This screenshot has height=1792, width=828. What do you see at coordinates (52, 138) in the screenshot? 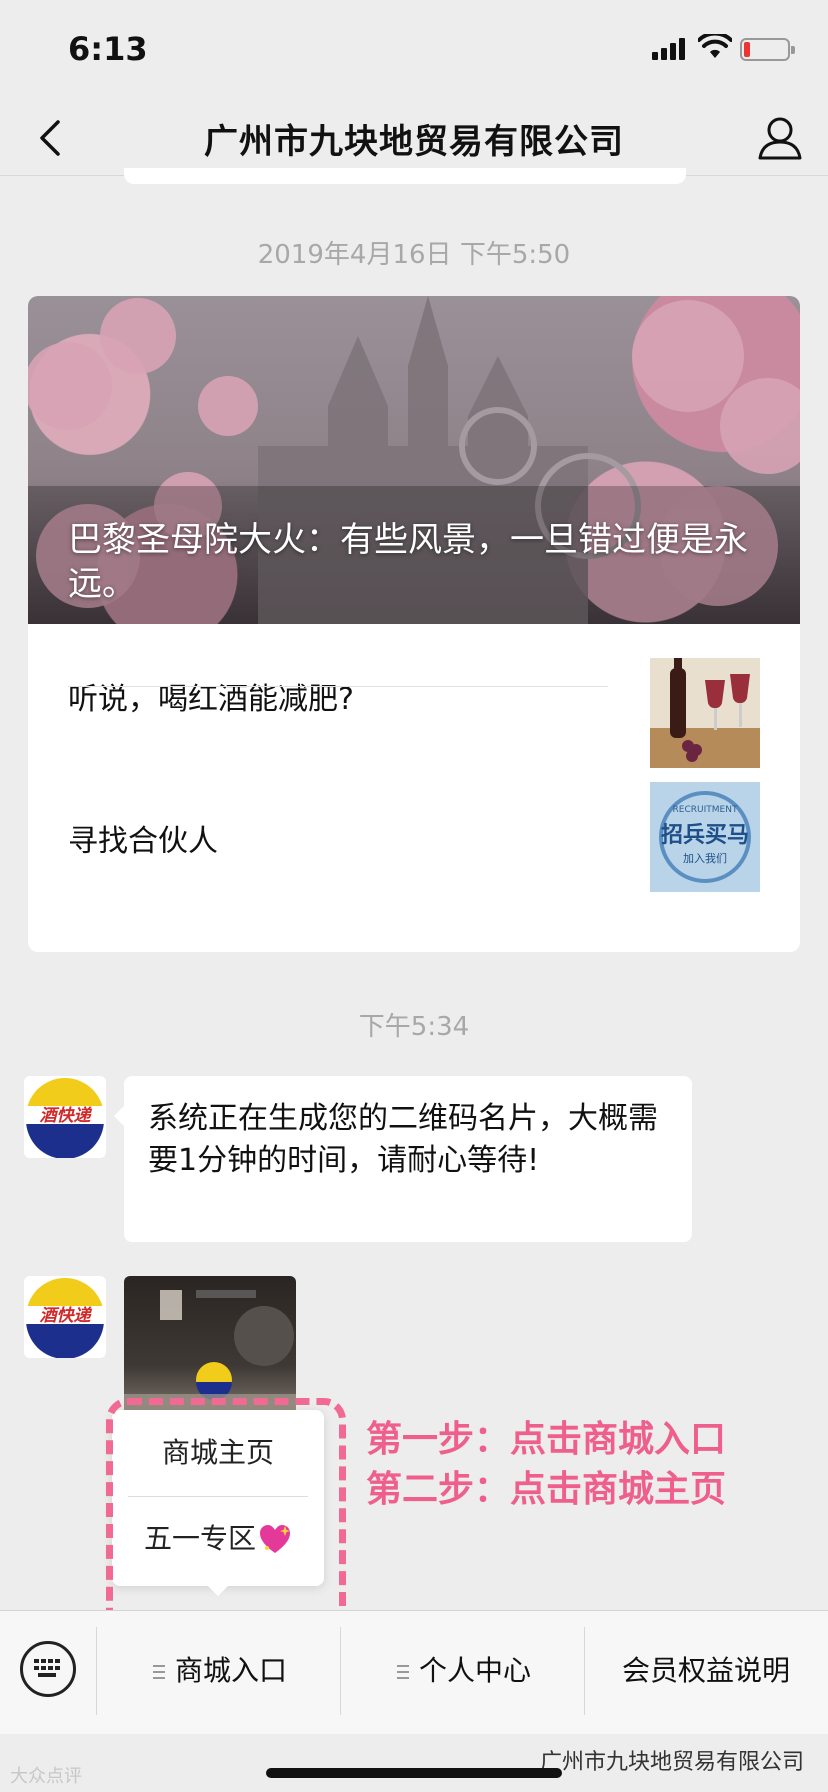
I see `chevron-left-icon` at bounding box center [52, 138].